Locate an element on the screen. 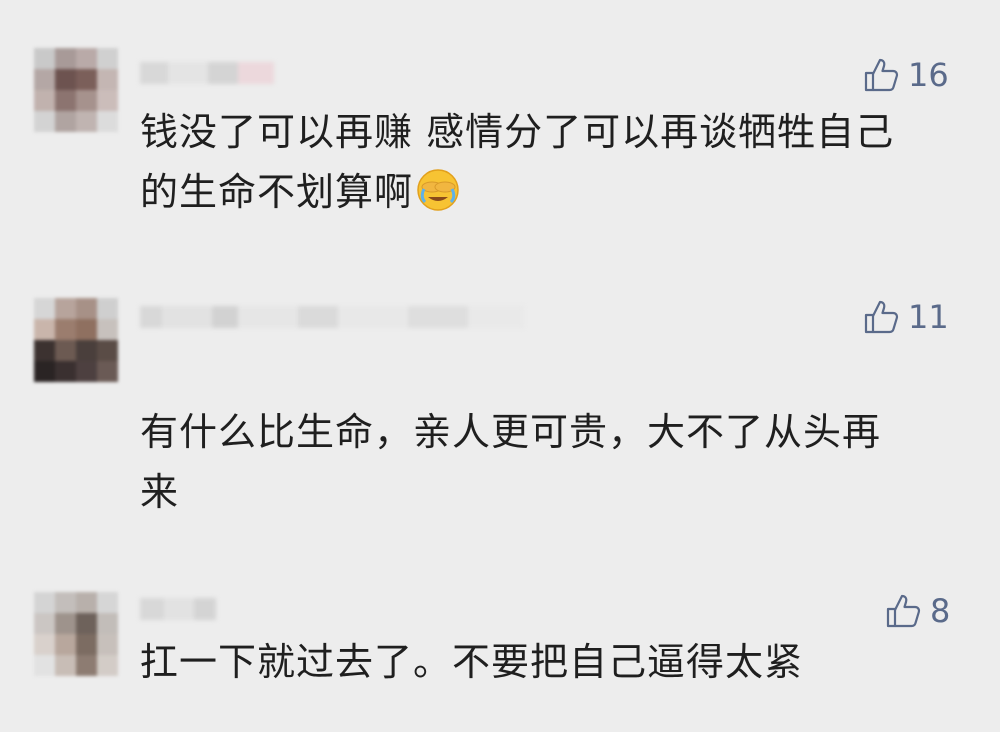 The image size is (1000, 732). like-button: 11 is located at coordinates (905, 317).